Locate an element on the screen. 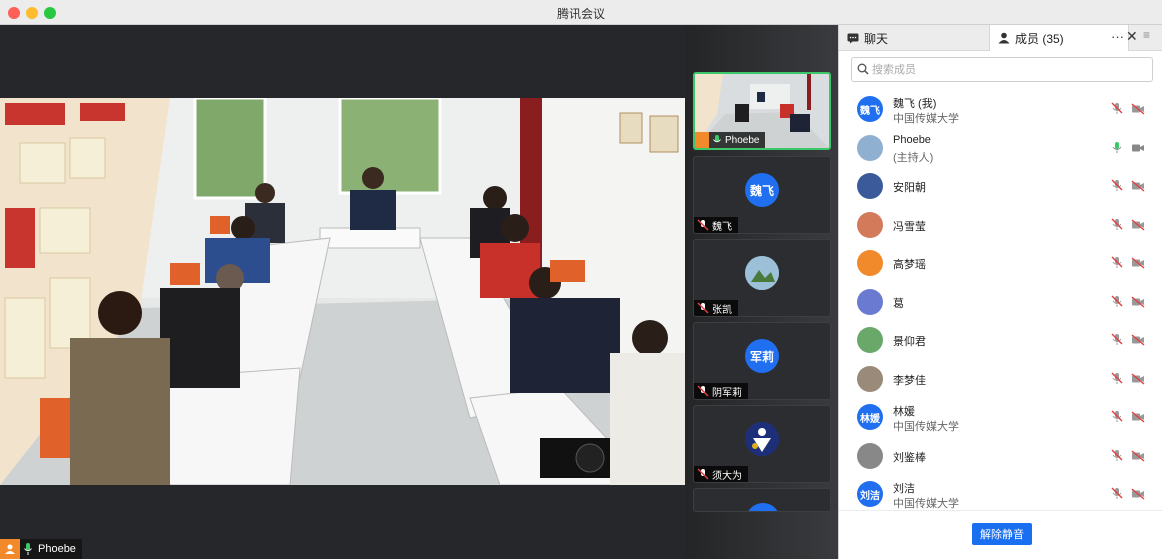  search-input is located at coordinates (1007, 69).